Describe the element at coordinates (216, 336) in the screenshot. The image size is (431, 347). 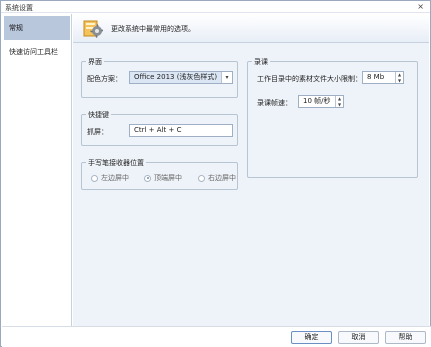
I see `dialog-footer: 确定 取消 帮助` at that location.